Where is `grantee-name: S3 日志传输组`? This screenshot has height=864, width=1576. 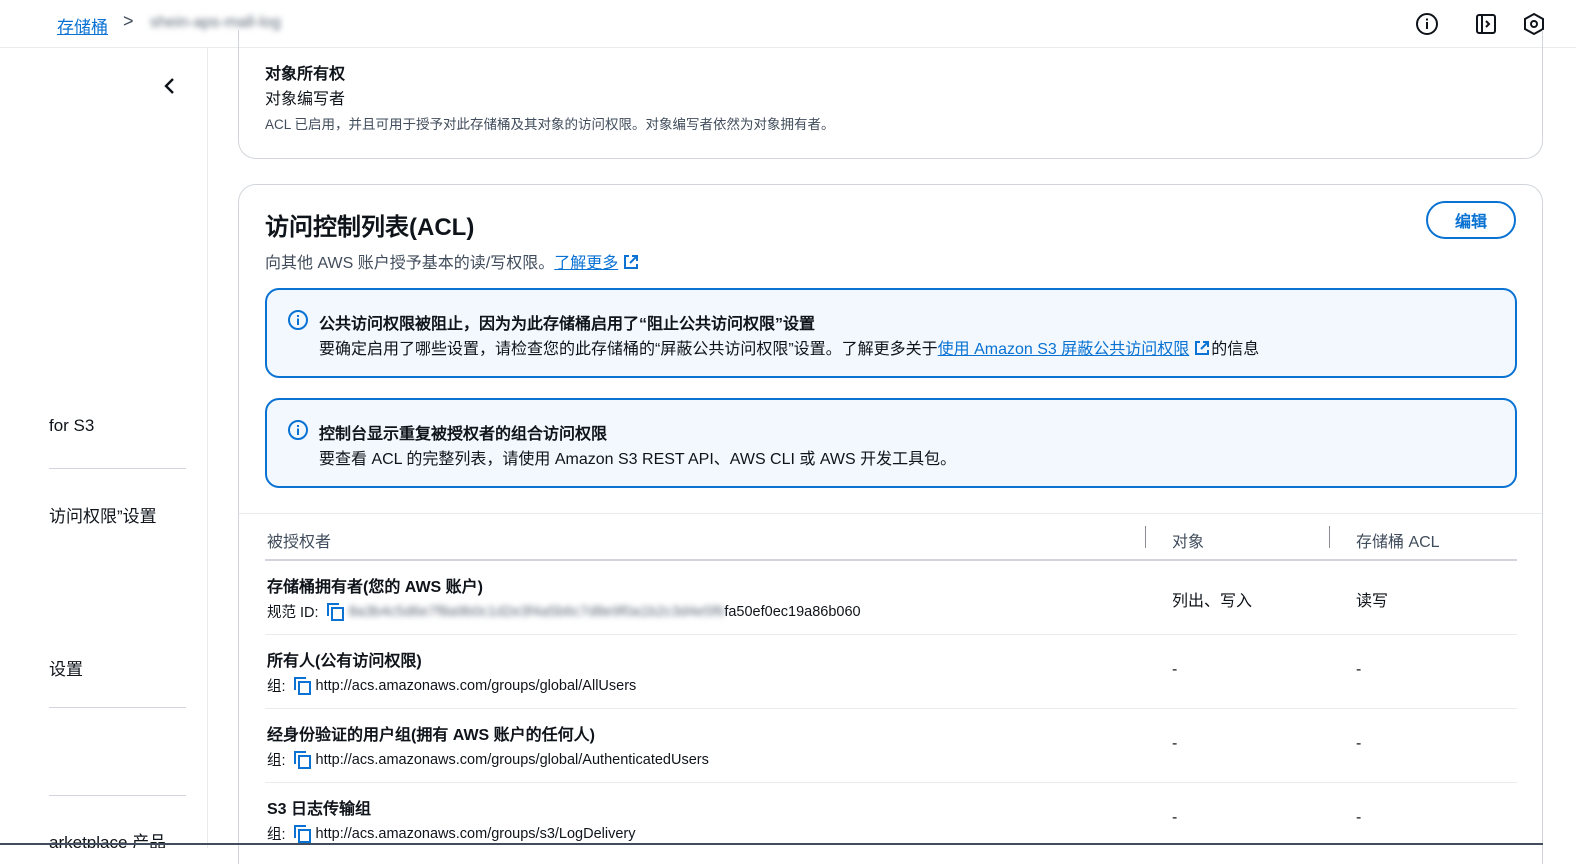 grantee-name: S3 日志传输组 is located at coordinates (319, 809).